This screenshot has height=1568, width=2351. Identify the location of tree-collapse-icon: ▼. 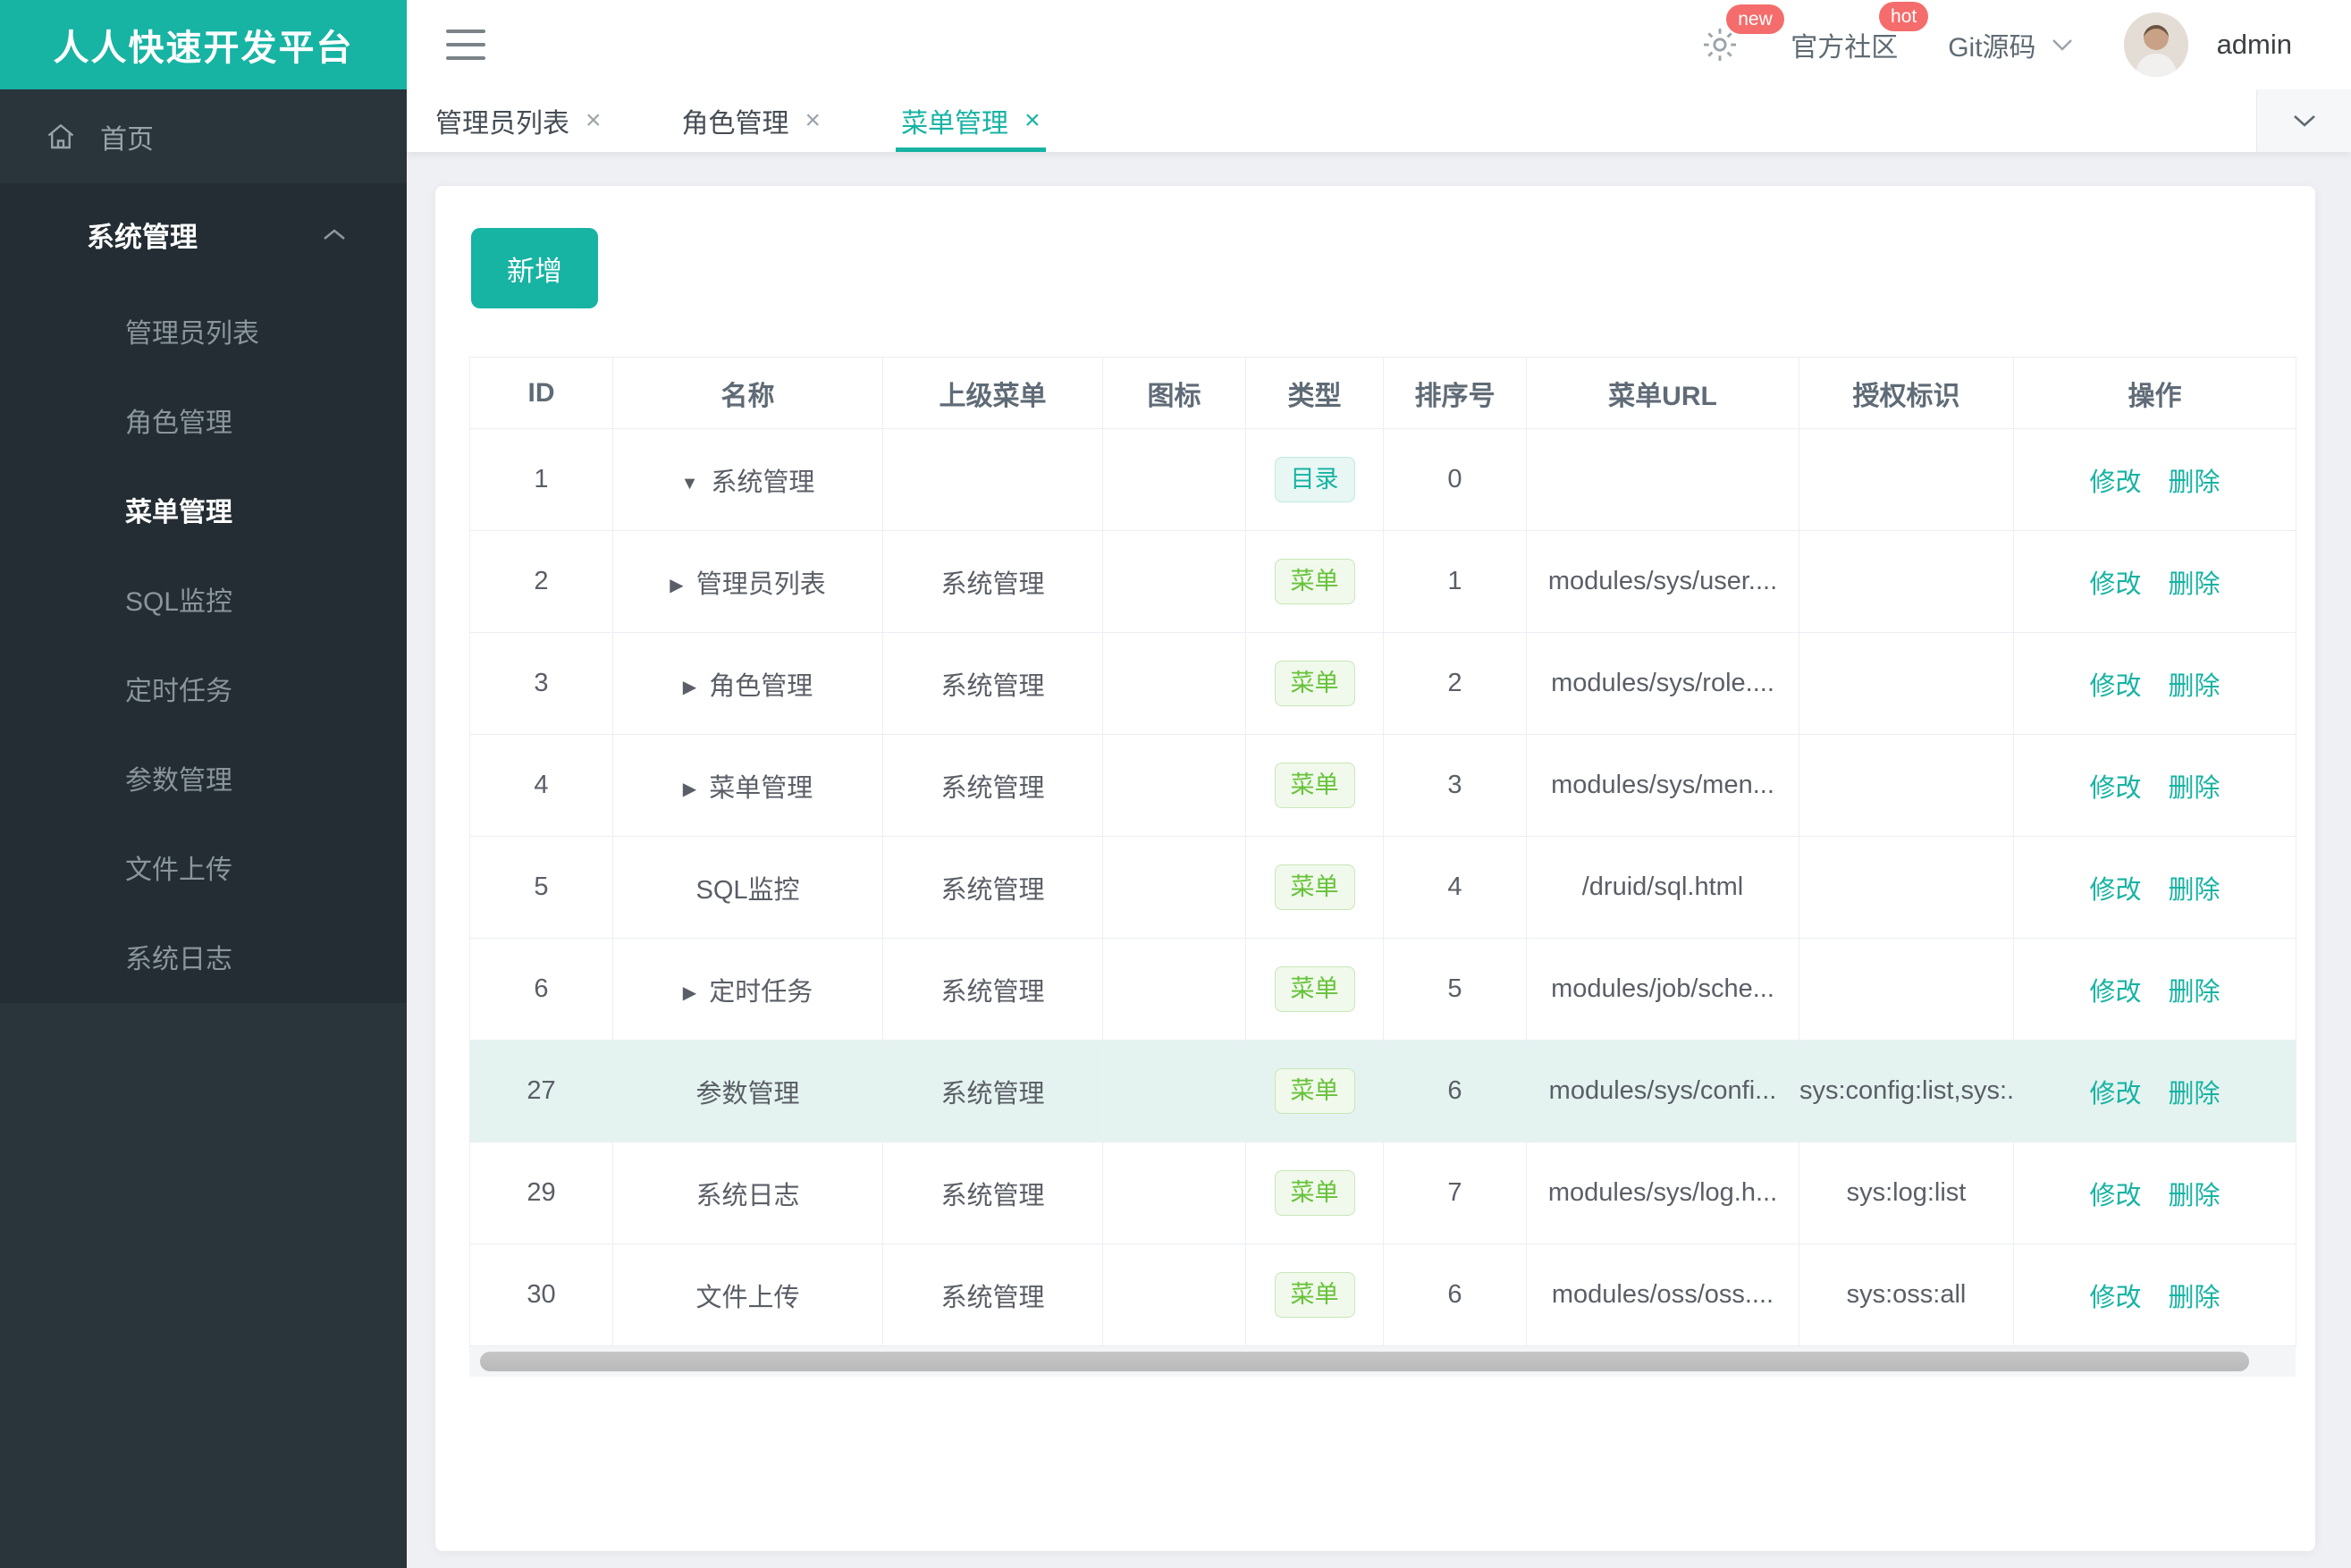
(690, 483).